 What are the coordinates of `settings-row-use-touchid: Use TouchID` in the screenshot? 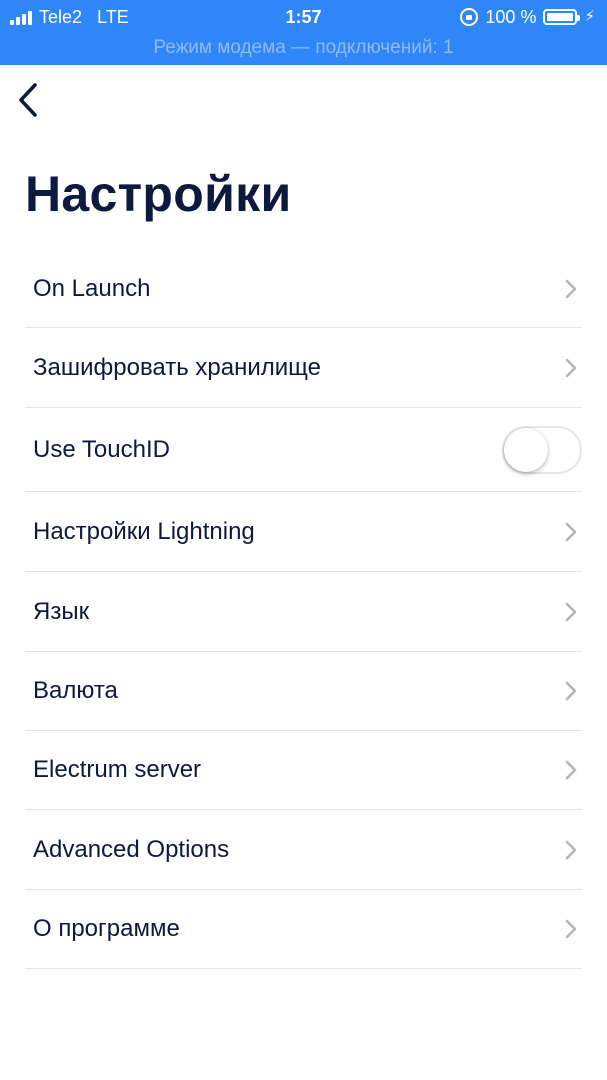 It's located at (303, 450).